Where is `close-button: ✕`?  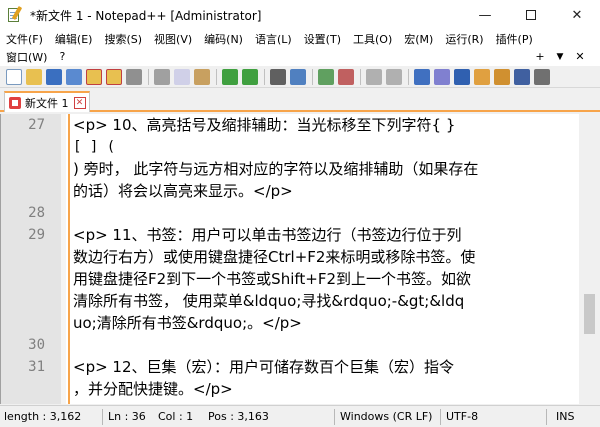 close-button: ✕ is located at coordinates (577, 15).